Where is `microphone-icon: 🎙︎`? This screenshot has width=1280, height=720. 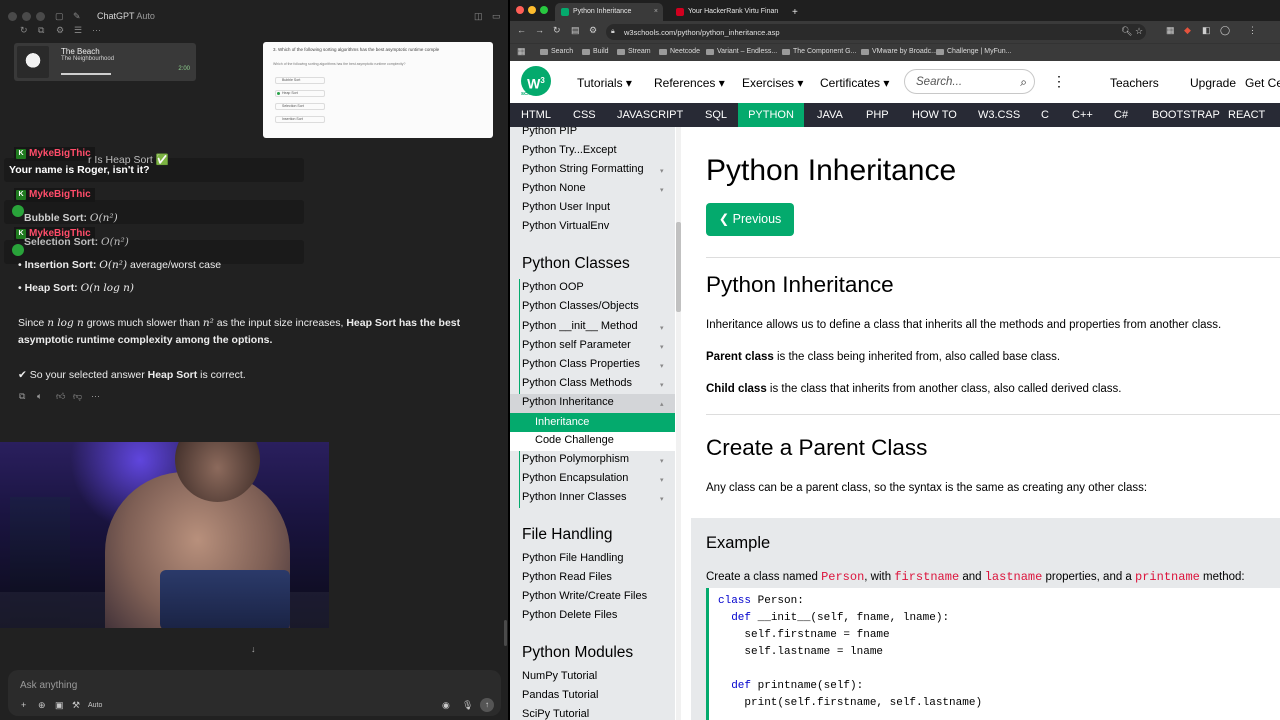 microphone-icon: 🎙︎ is located at coordinates (467, 705).